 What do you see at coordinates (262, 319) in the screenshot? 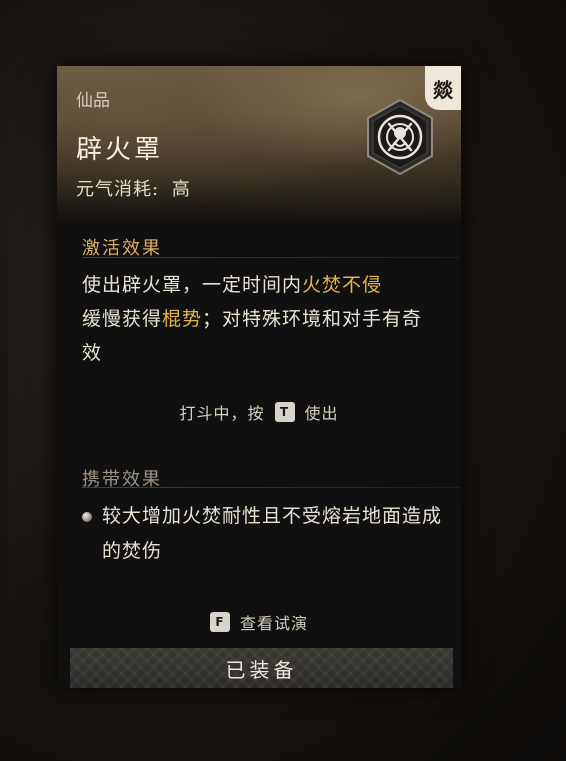
I see `activation-effect-text: 使出辟火罩，一定时间内火焚不侵 缓慢获得棍势；对特殊环境和对手有奇效` at bounding box center [262, 319].